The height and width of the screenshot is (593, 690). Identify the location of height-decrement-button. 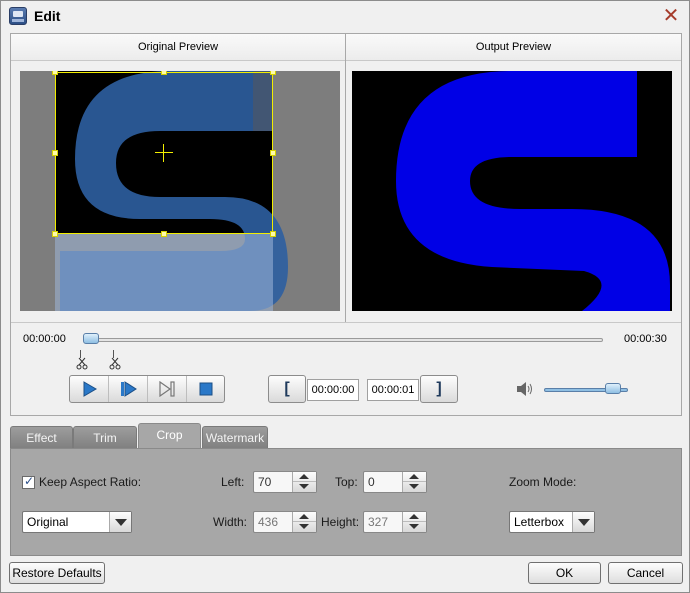
(414, 527).